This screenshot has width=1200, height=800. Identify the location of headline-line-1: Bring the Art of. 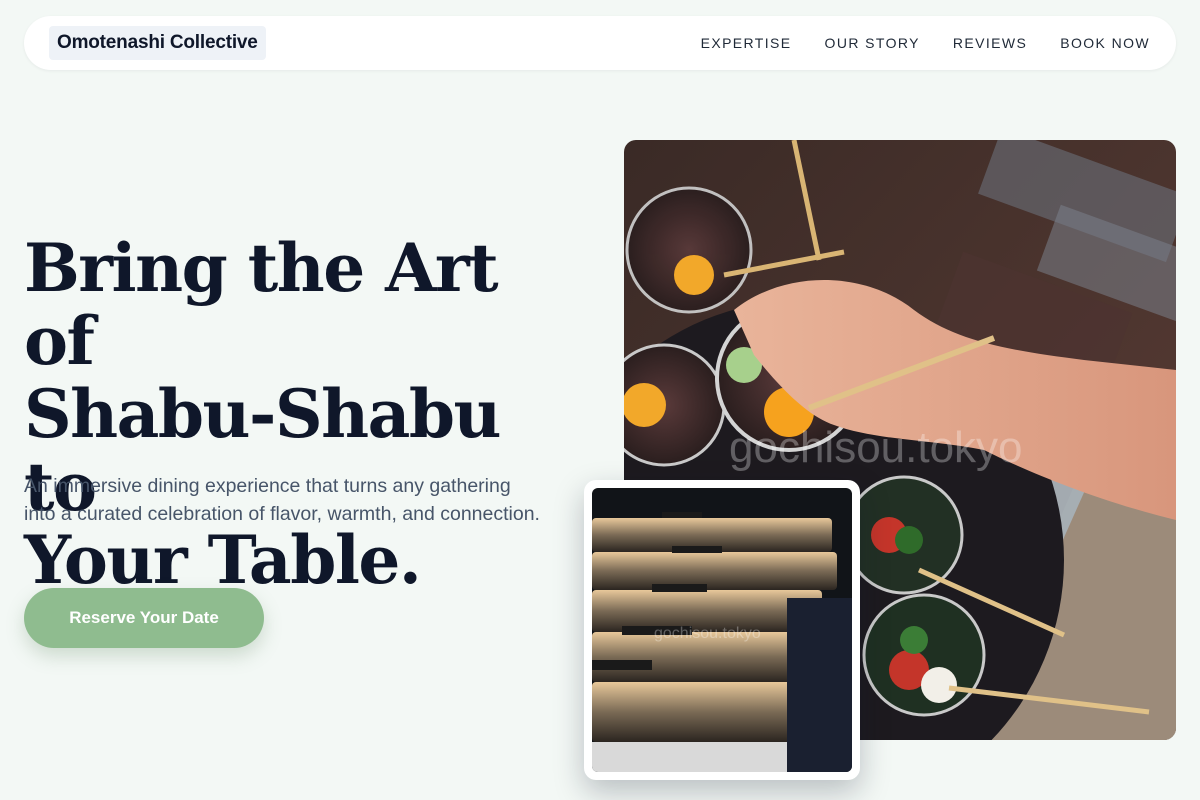
(261, 304).